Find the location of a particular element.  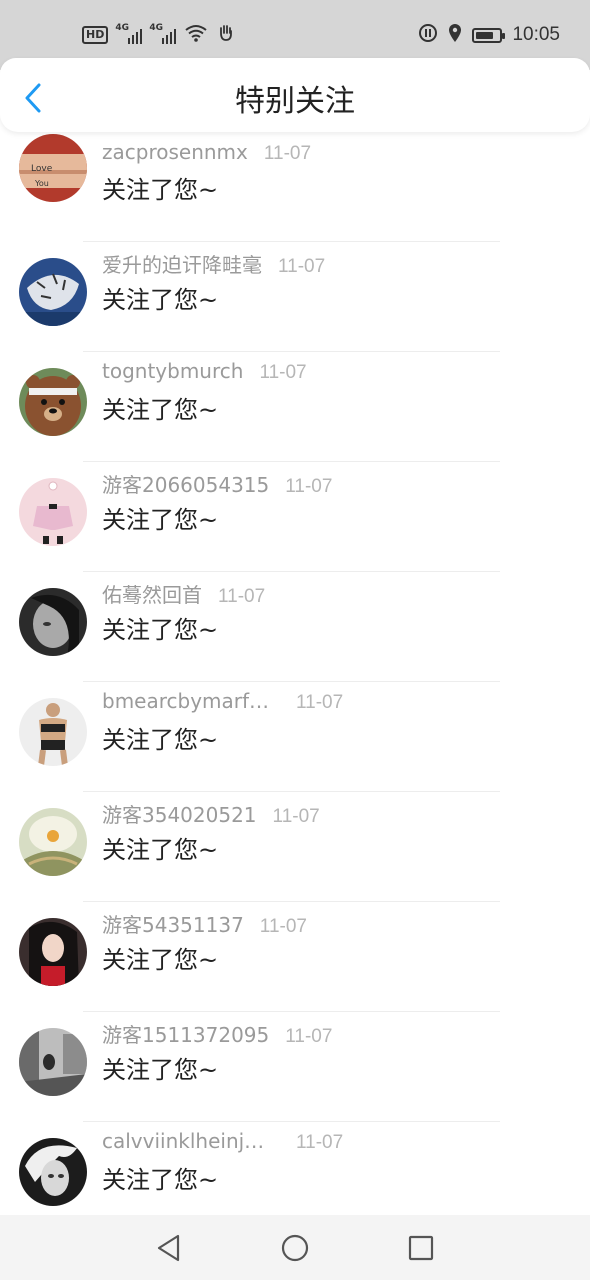

nav-home-button is located at coordinates (295, 1248).